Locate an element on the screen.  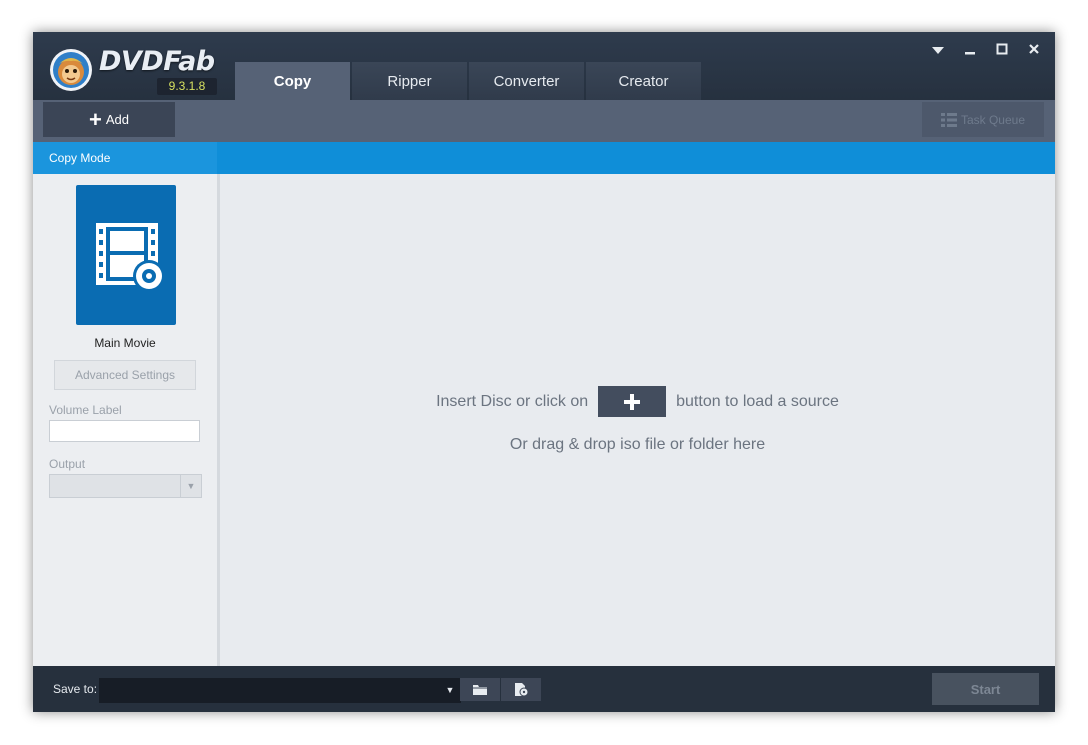
film-disc-icon is located at coordinates (130, 257).